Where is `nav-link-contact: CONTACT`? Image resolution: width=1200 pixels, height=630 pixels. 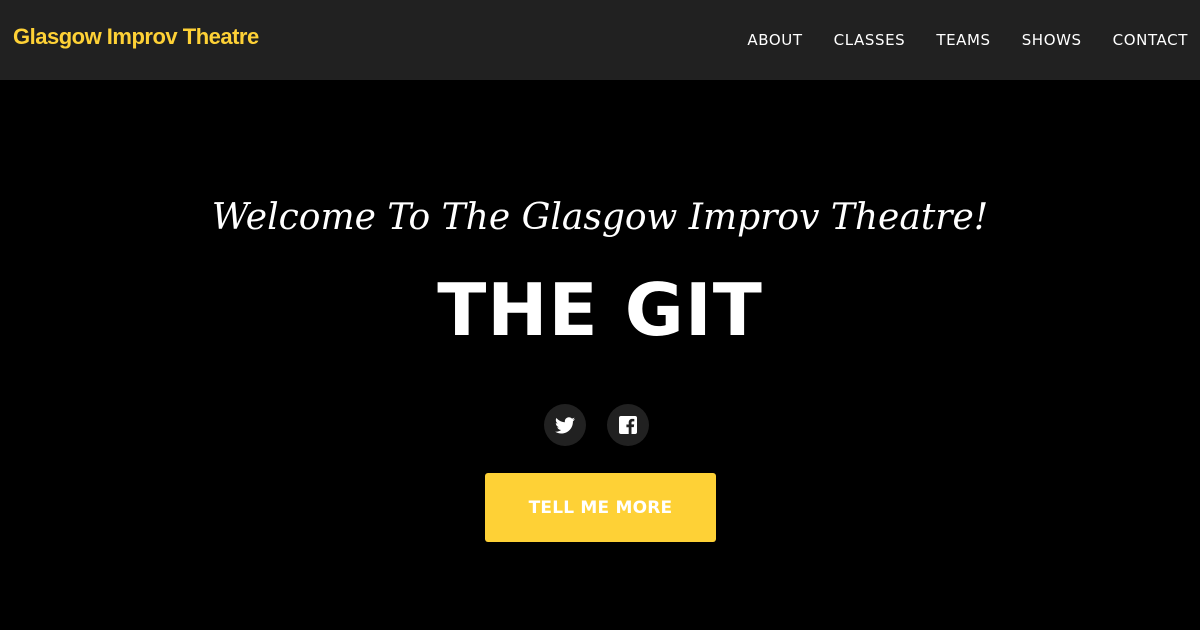 nav-link-contact: CONTACT is located at coordinates (1150, 40).